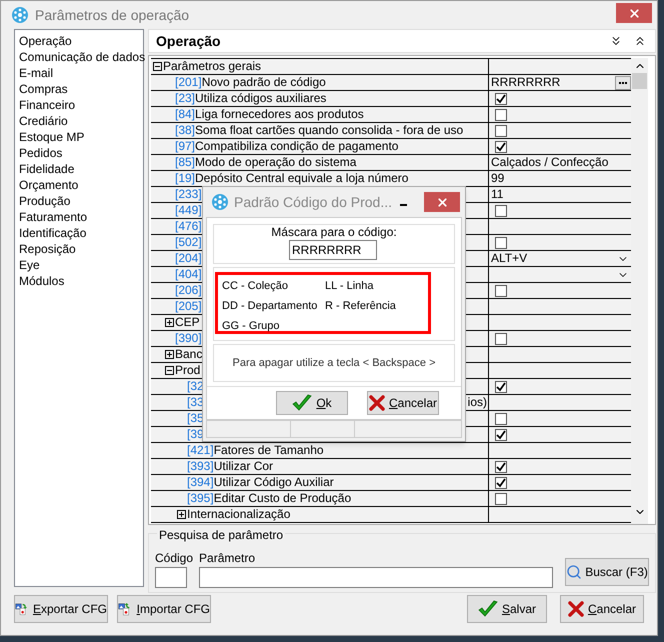 This screenshot has width=664, height=642. Describe the element at coordinates (238, 514) in the screenshot. I see `group-label: Internacionalização` at that location.